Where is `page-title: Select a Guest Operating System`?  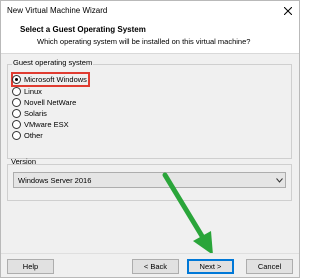 page-title: Select a Guest Operating System is located at coordinates (83, 29).